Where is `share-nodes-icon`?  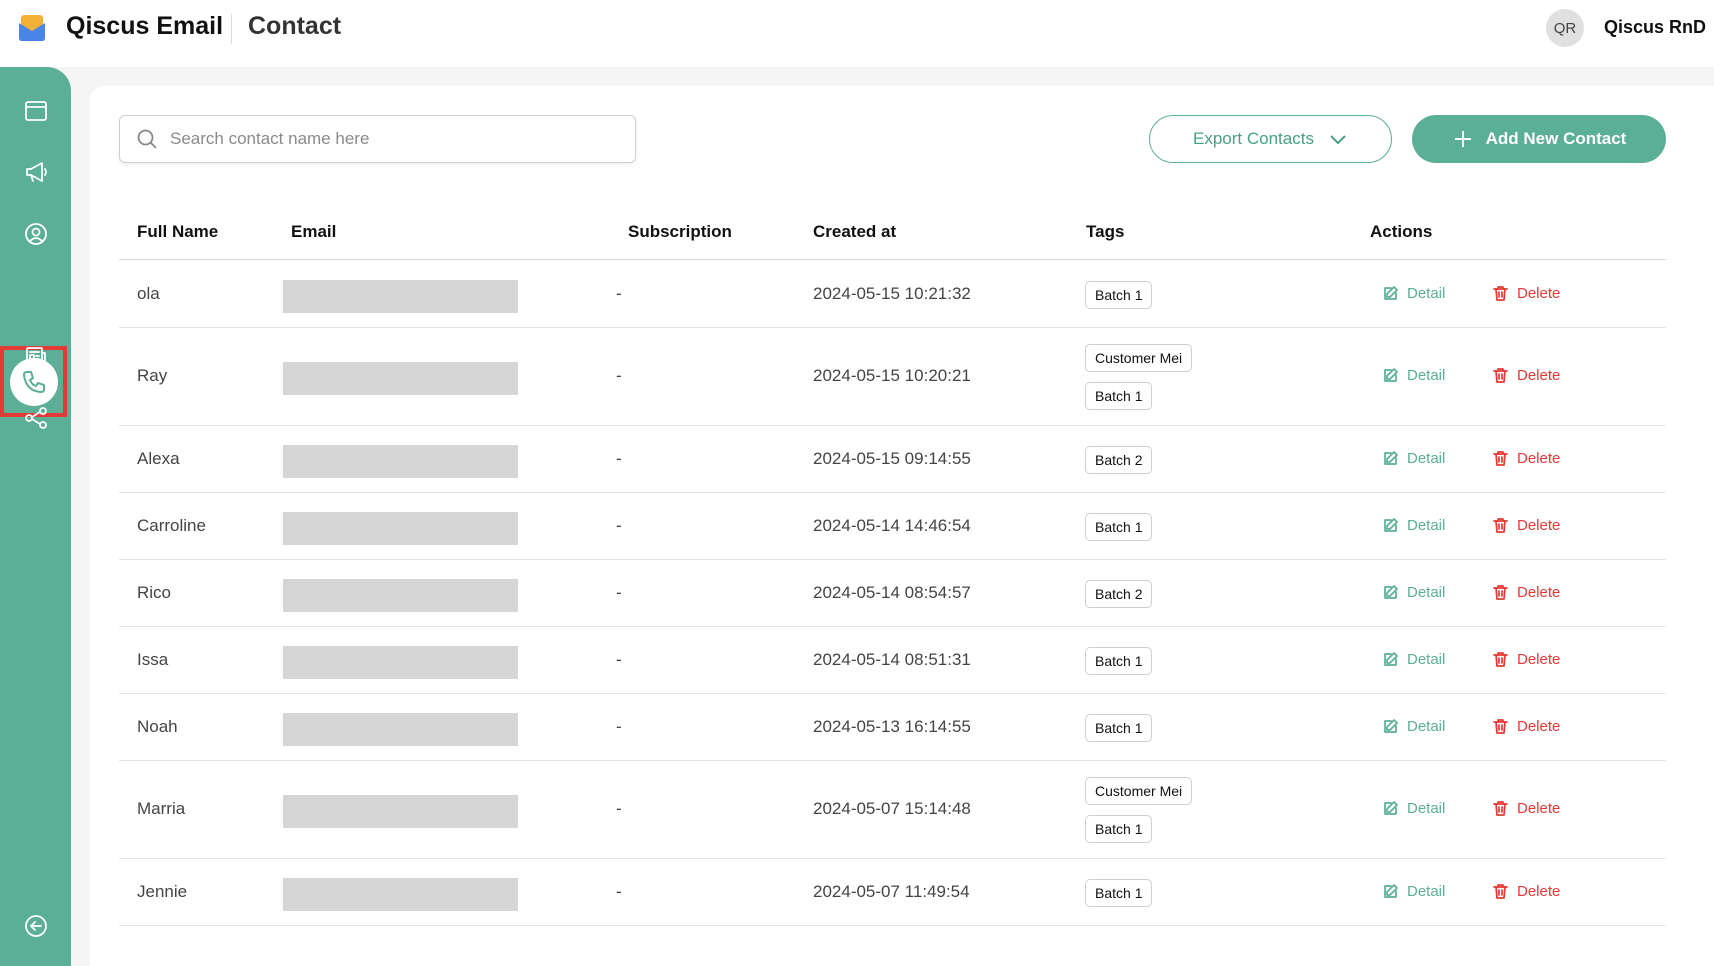 share-nodes-icon is located at coordinates (35, 418).